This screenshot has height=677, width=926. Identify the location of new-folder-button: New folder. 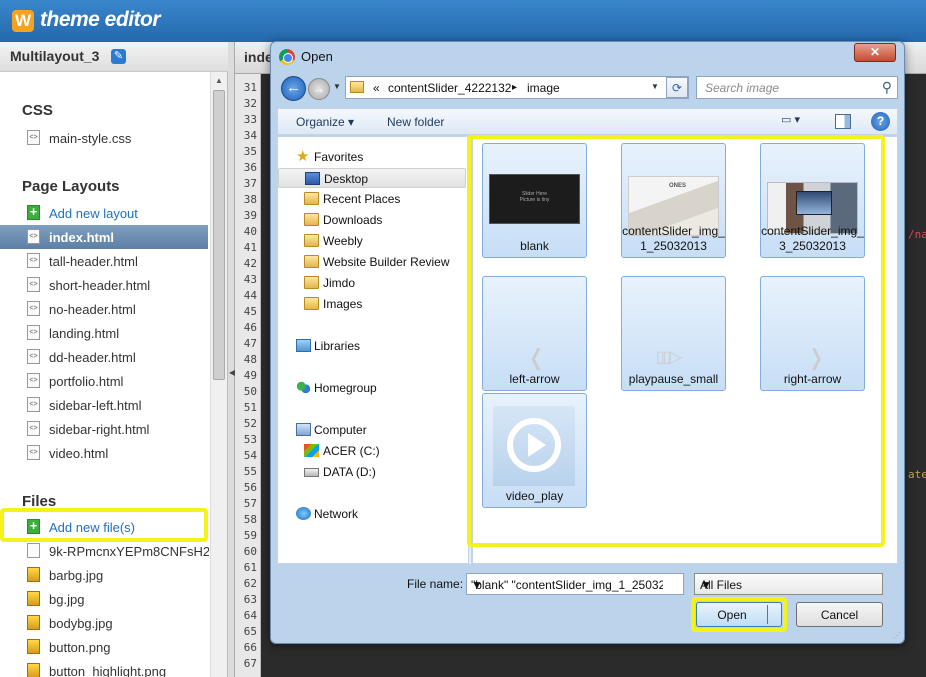
(415, 122).